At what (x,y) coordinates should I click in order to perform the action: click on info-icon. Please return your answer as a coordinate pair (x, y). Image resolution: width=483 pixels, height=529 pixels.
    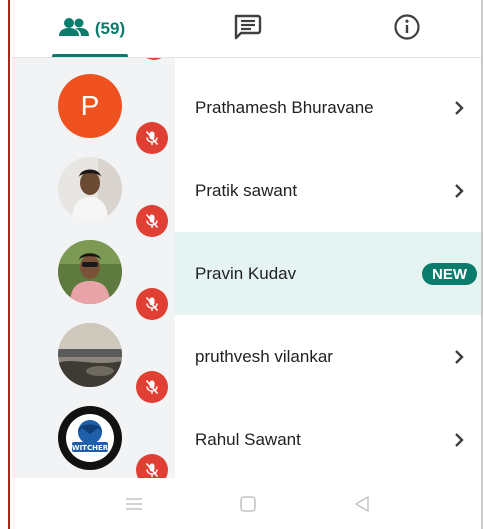
    Looking at the image, I should click on (407, 29).